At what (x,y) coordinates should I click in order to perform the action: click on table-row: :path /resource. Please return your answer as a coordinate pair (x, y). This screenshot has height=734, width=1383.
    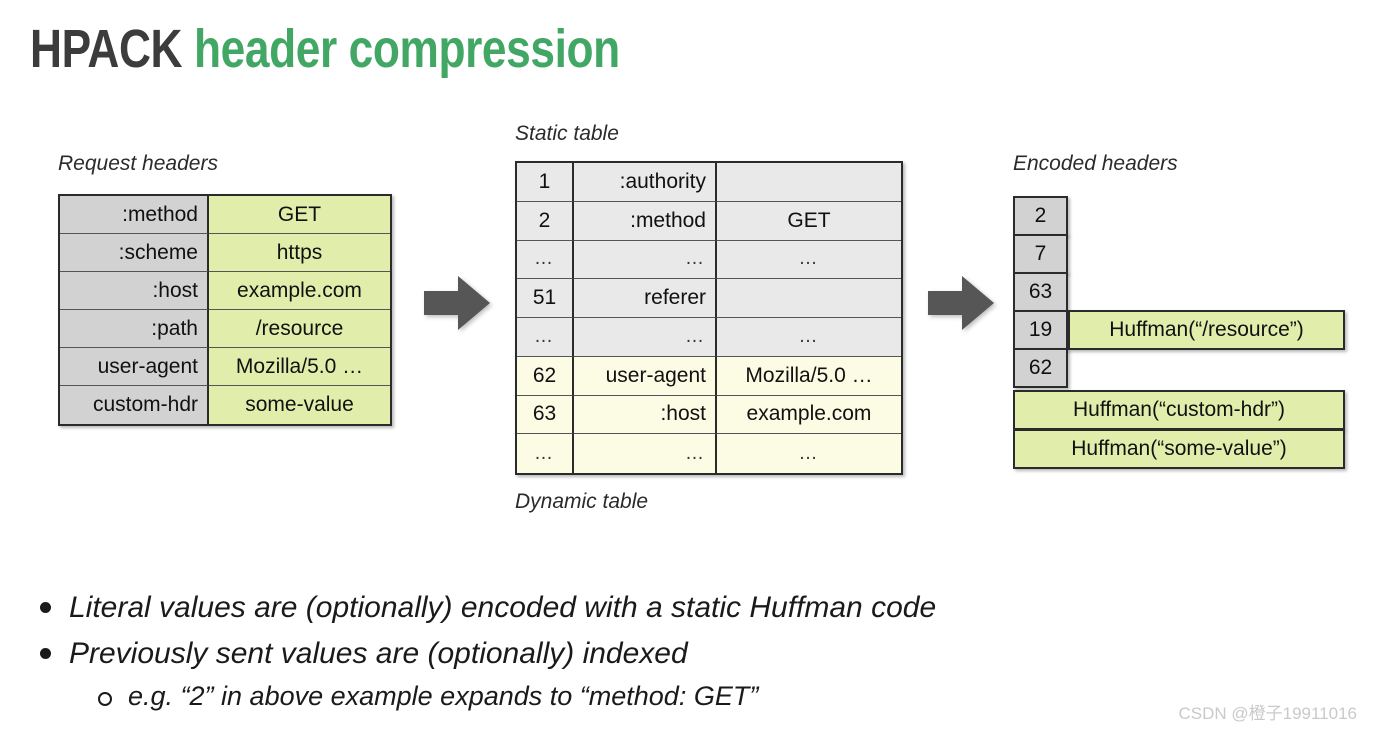
    Looking at the image, I should click on (225, 329).